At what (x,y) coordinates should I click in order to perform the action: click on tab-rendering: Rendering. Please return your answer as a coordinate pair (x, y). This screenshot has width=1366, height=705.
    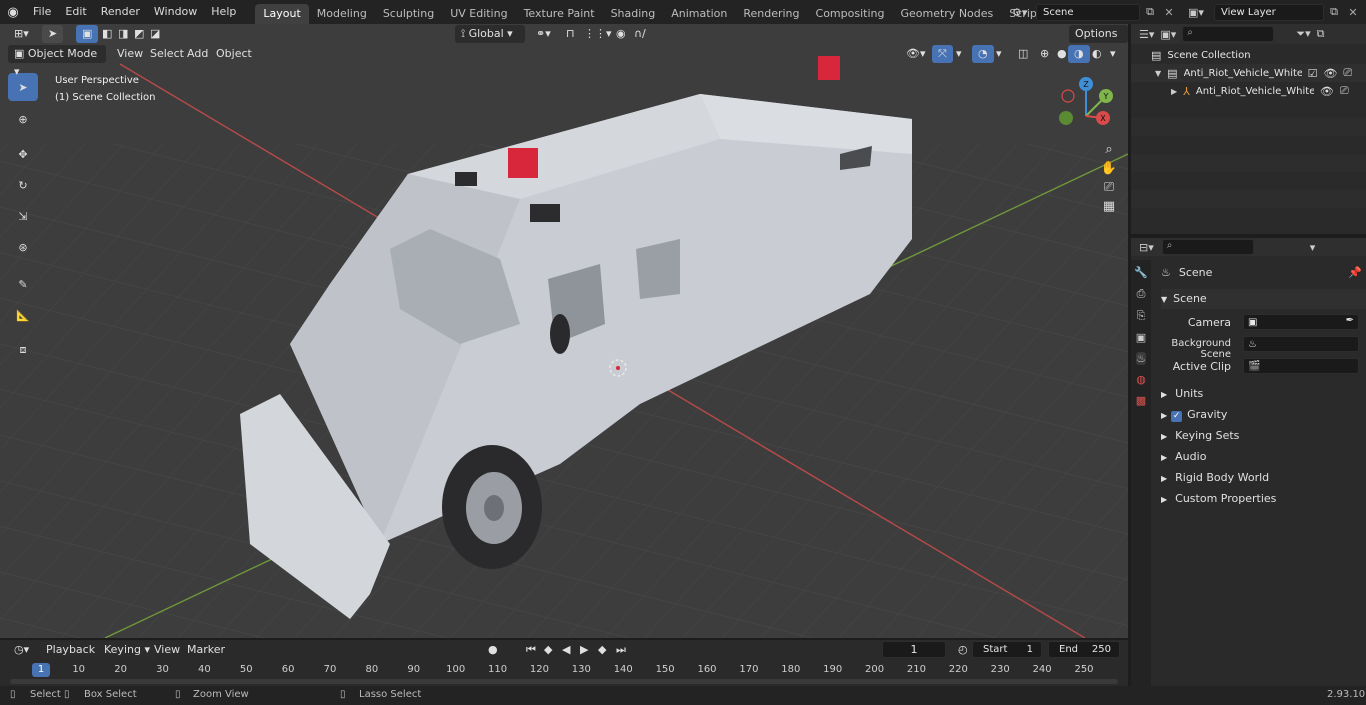
    Looking at the image, I should click on (771, 14).